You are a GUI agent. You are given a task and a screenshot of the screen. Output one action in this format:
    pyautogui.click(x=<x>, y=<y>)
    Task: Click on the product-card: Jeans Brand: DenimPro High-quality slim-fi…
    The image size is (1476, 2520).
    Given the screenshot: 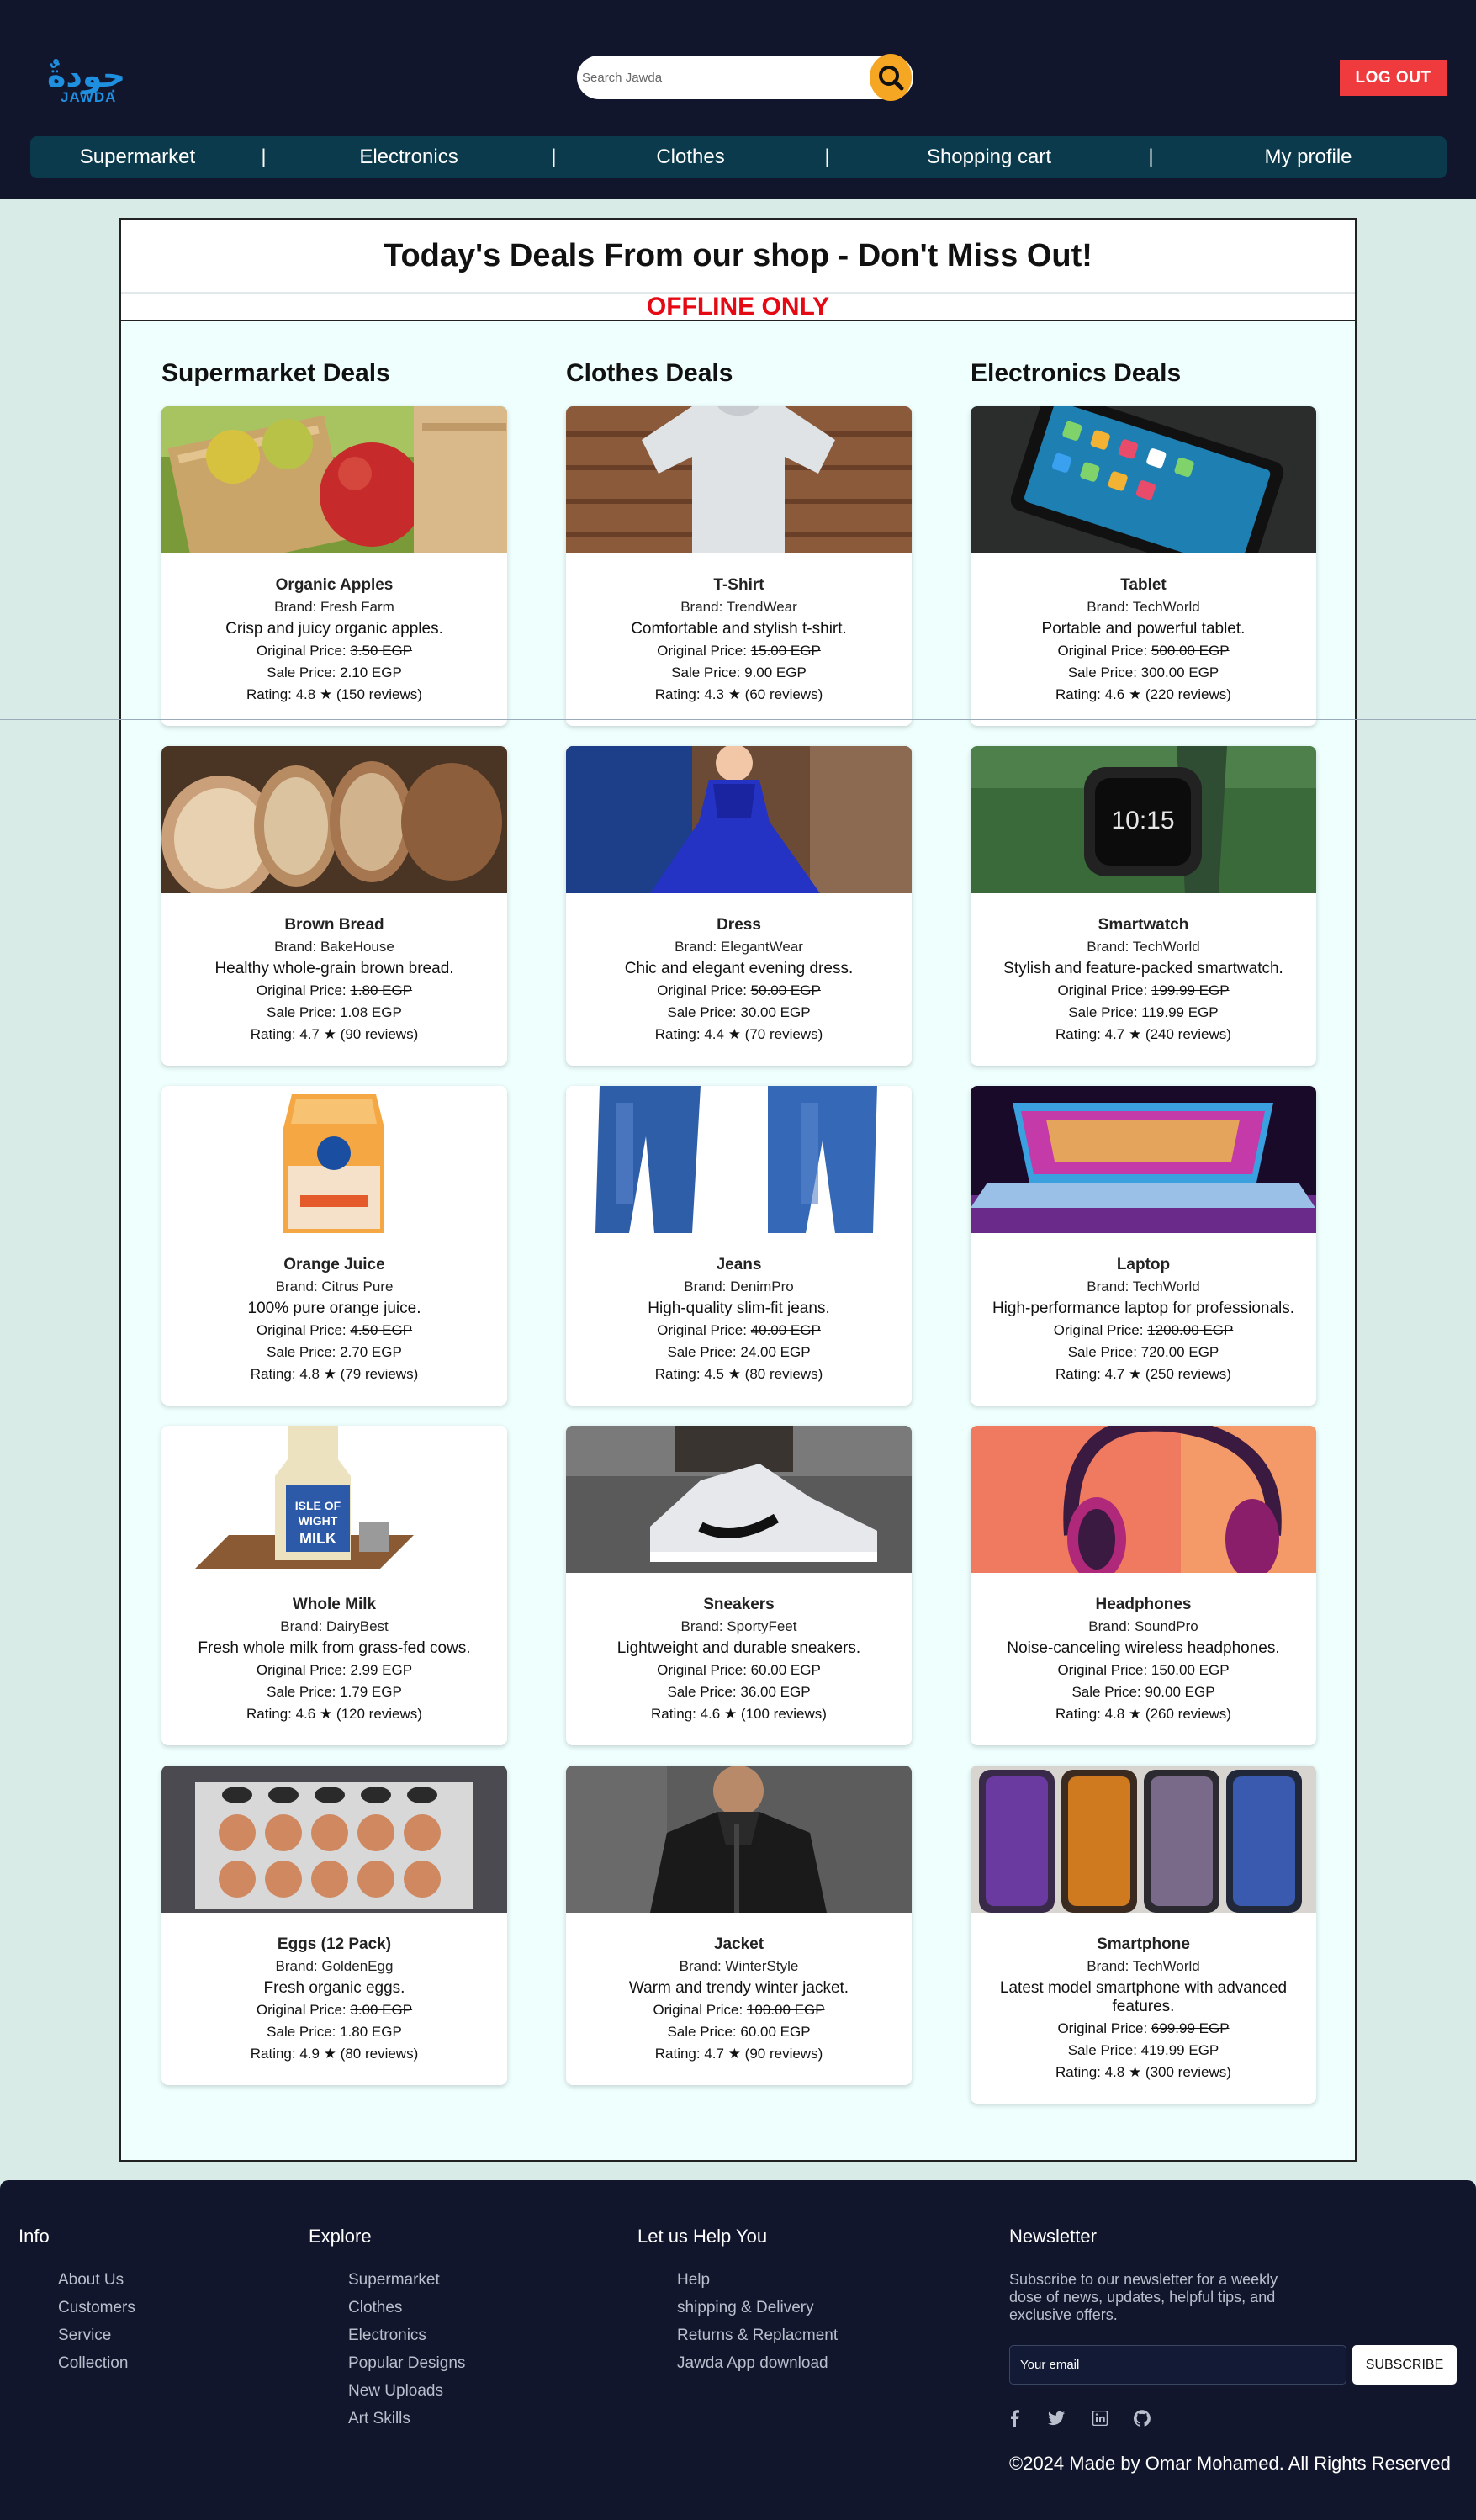 What is the action you would take?
    pyautogui.click(x=739, y=1246)
    